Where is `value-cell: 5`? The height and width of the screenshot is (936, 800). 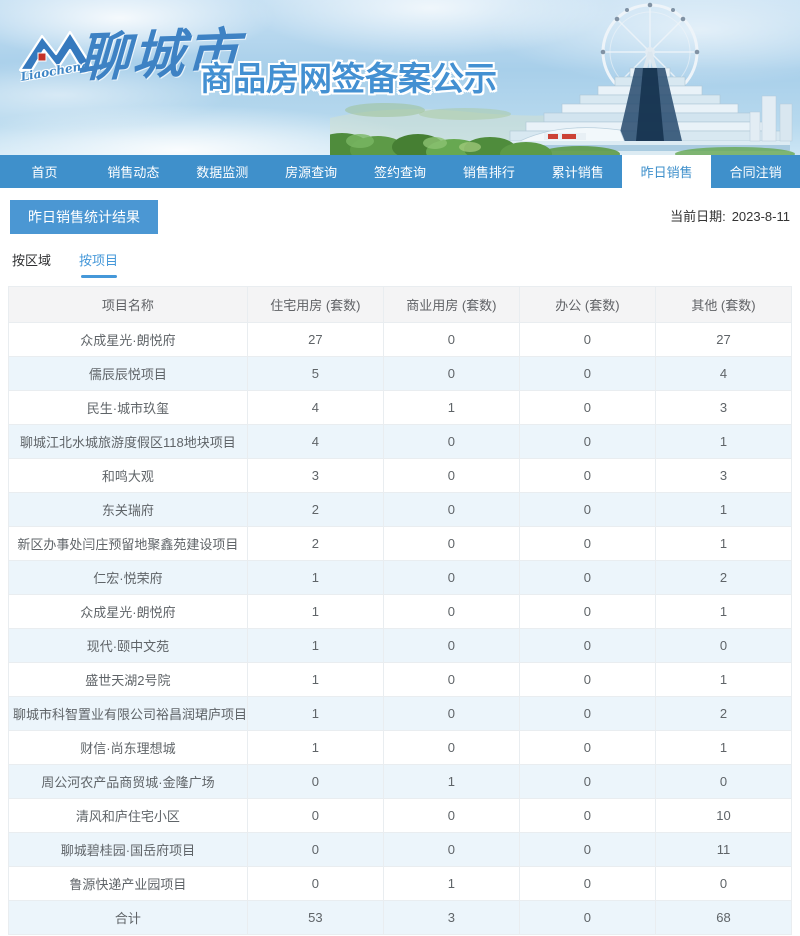 value-cell: 5 is located at coordinates (315, 373).